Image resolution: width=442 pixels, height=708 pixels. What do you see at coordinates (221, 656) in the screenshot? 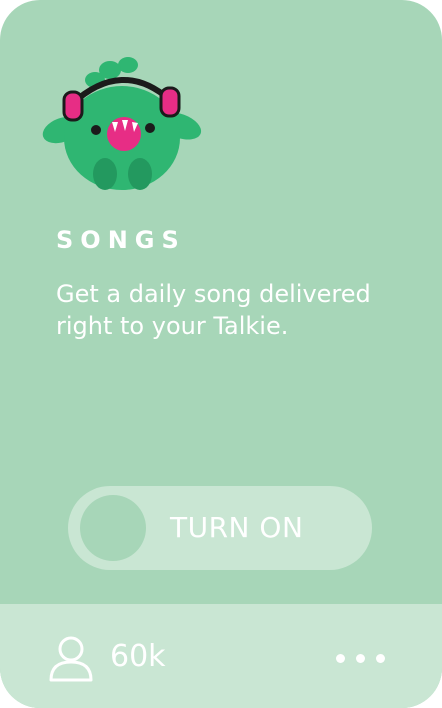
I see `card-footer: 60k` at bounding box center [221, 656].